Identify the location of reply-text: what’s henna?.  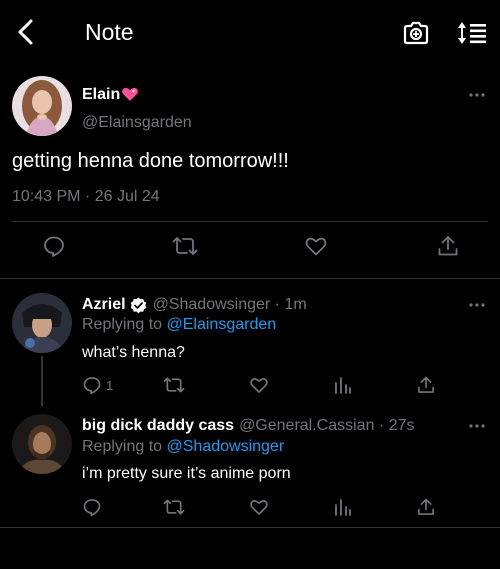
(133, 352).